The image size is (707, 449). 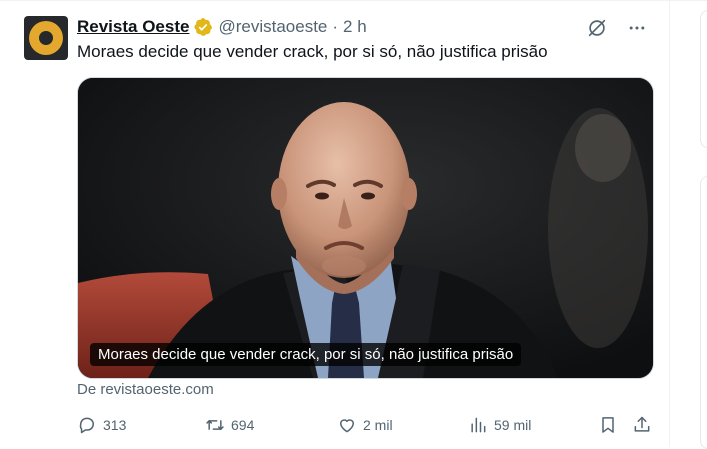 I want to click on tweet-header: Revista Oeste @revistaoeste · 2 h, so click(x=222, y=27).